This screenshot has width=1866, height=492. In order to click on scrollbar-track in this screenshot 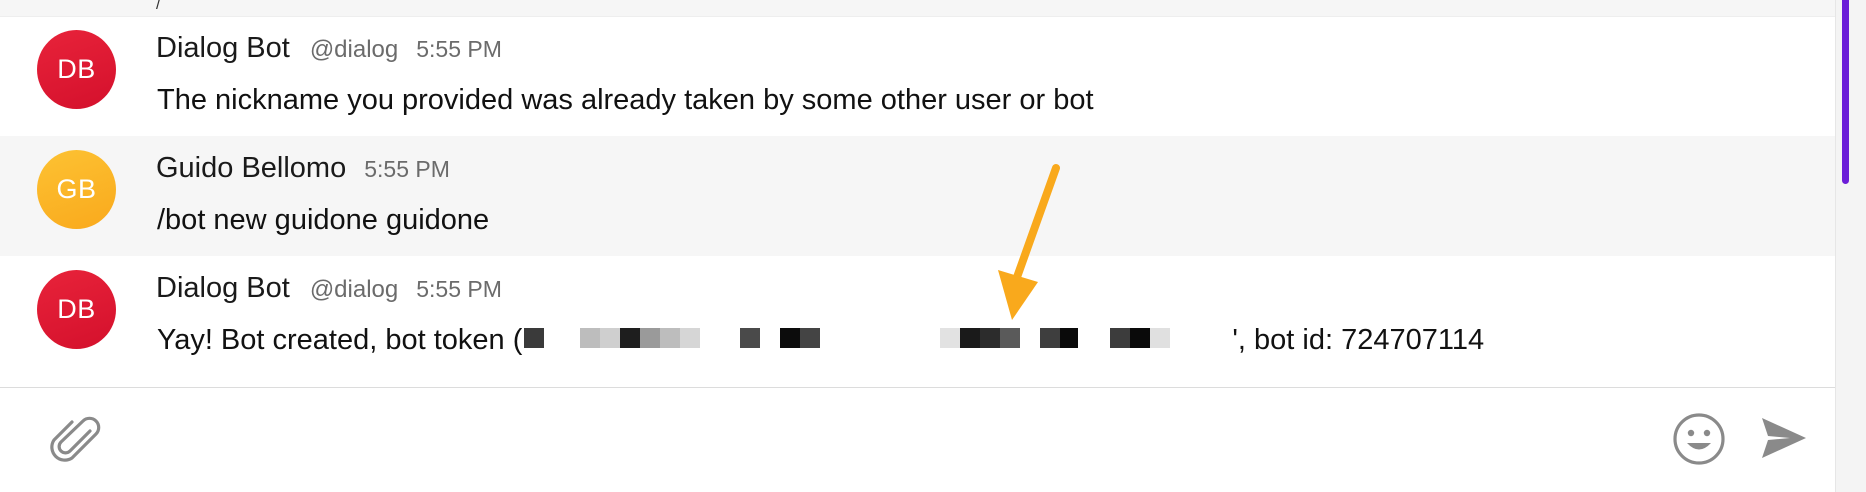, I will do `click(1850, 246)`.